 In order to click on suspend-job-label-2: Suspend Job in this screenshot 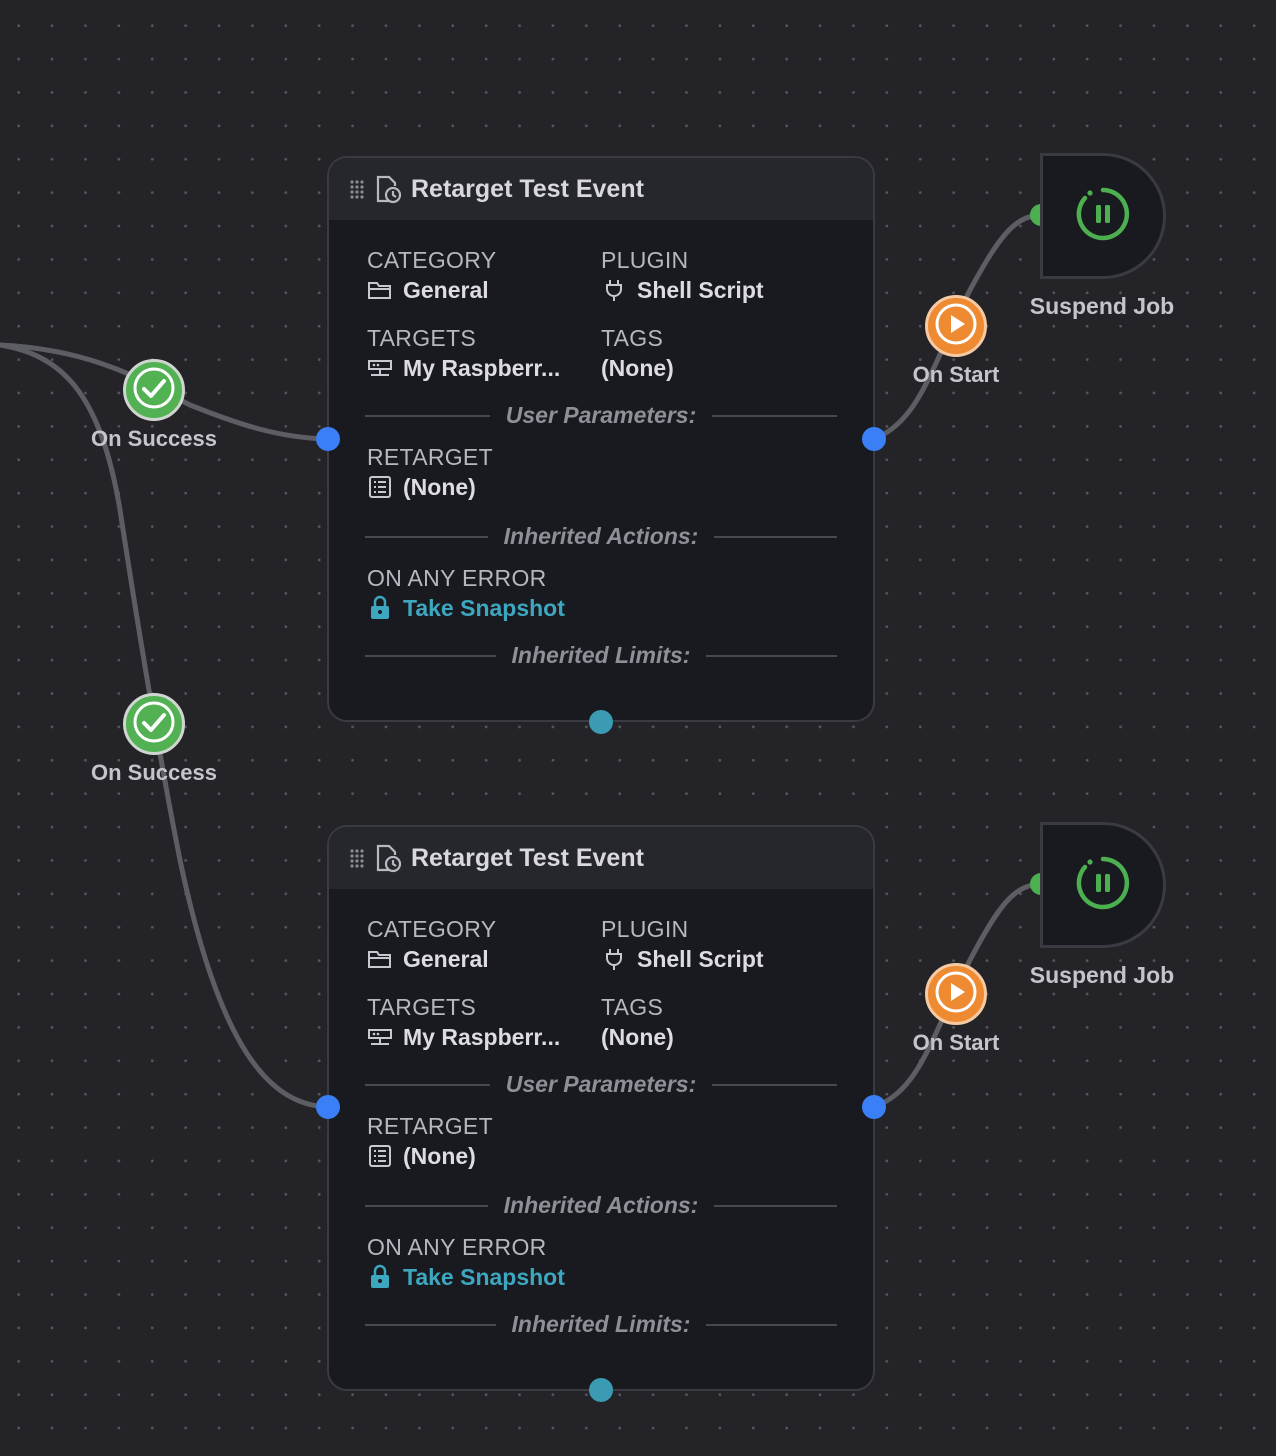, I will do `click(1102, 975)`.